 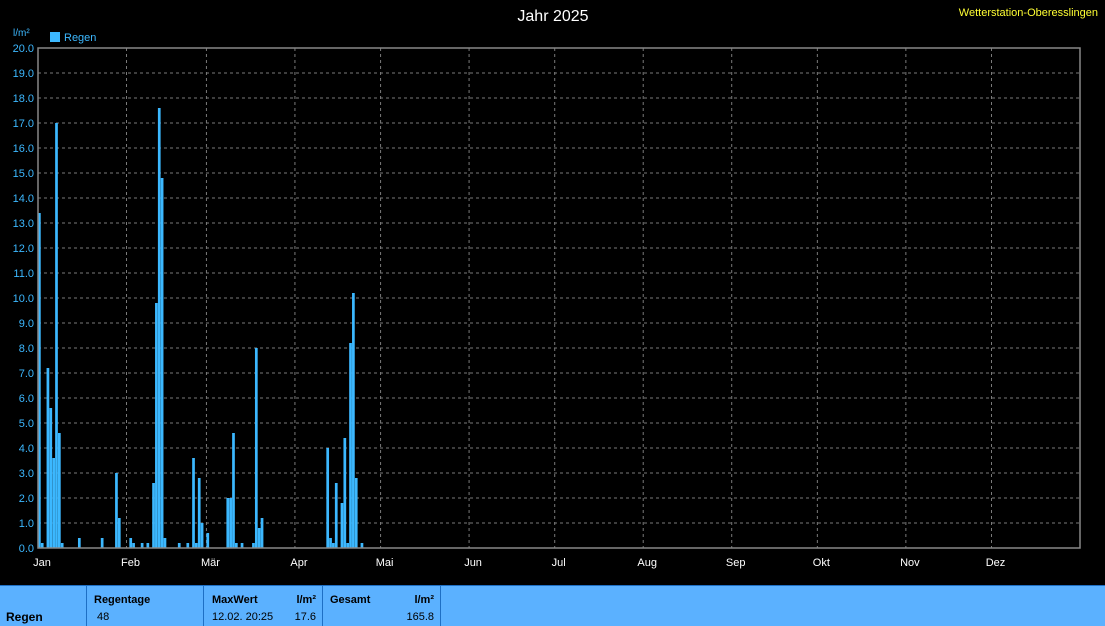 I want to click on y-axis-unit: l/m², so click(x=21, y=33).